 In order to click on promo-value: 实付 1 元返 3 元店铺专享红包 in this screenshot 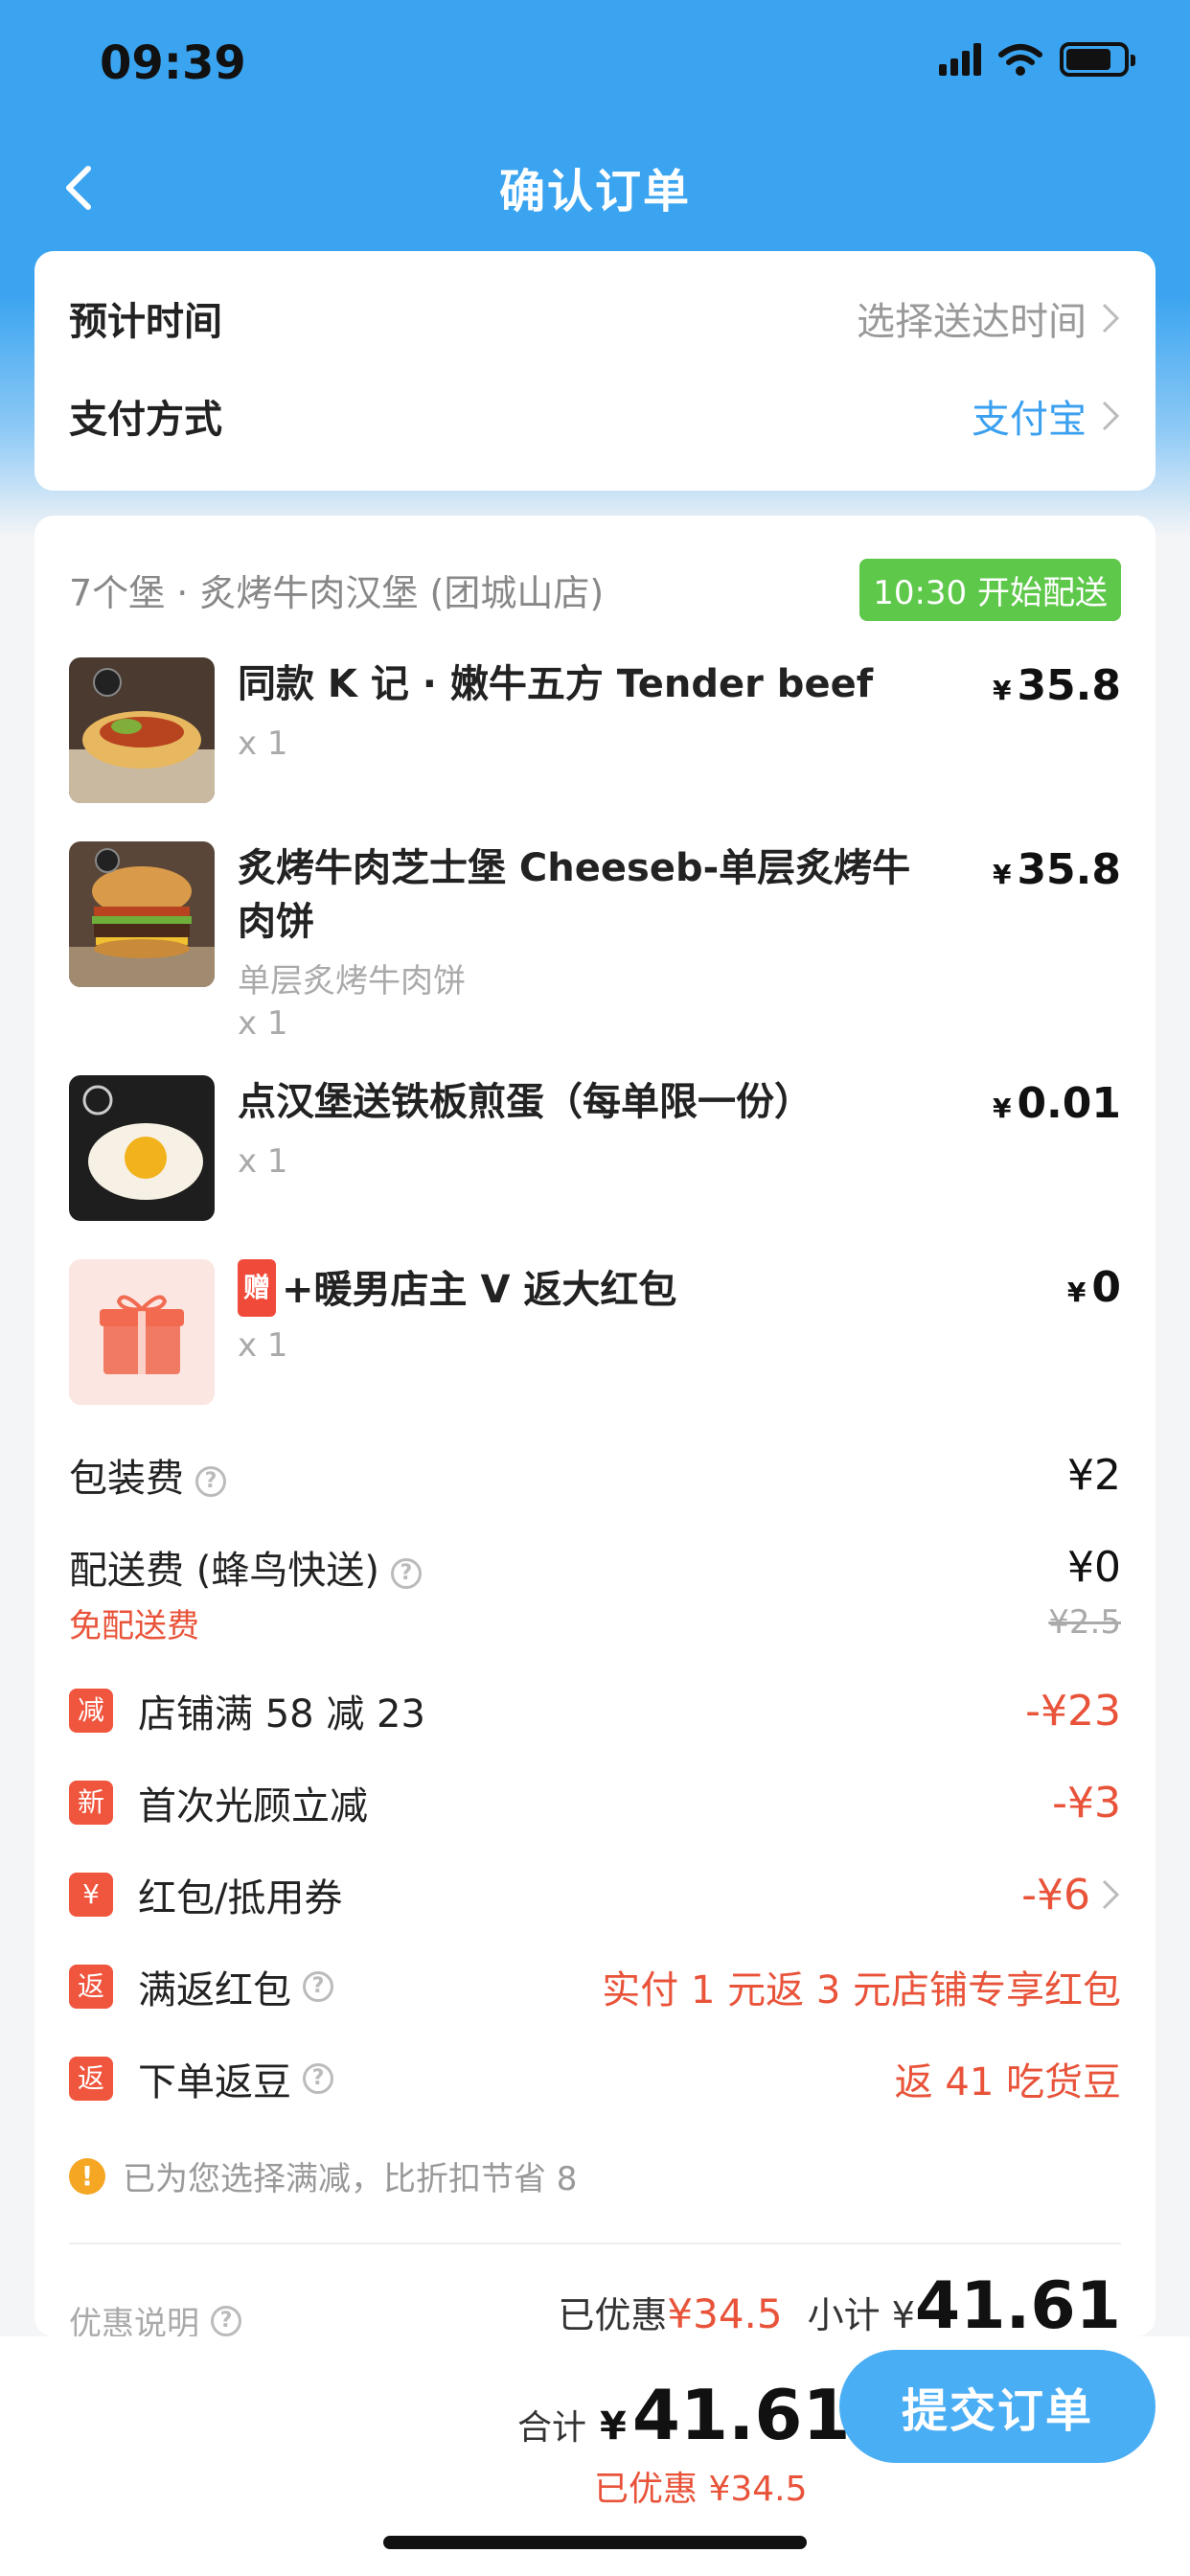, I will do `click(862, 1990)`.